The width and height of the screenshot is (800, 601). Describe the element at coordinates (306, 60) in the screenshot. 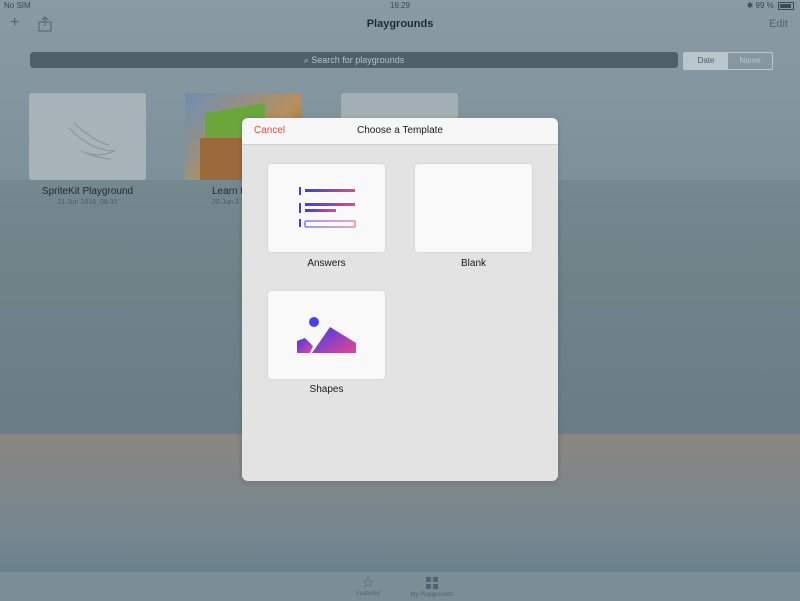

I see `search-icon: ⌕` at that location.